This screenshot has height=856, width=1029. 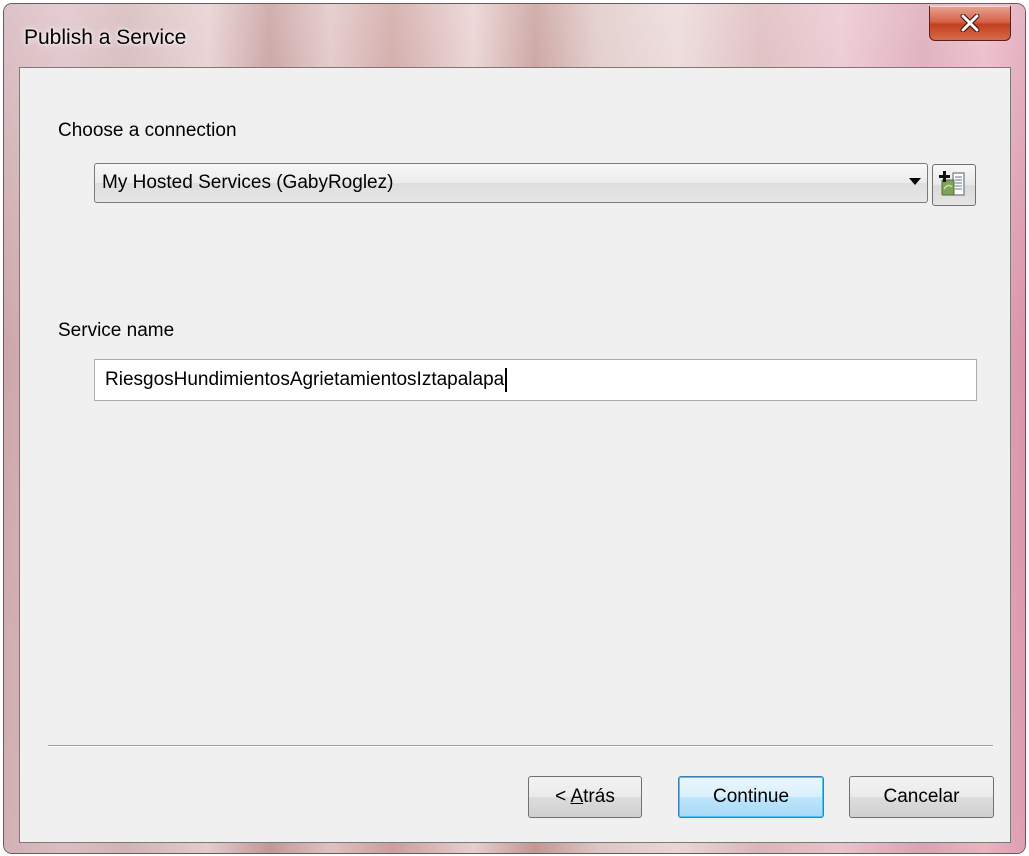 What do you see at coordinates (248, 182) in the screenshot?
I see `connection-selected-value: My Hosted Services (GabyRoglez)` at bounding box center [248, 182].